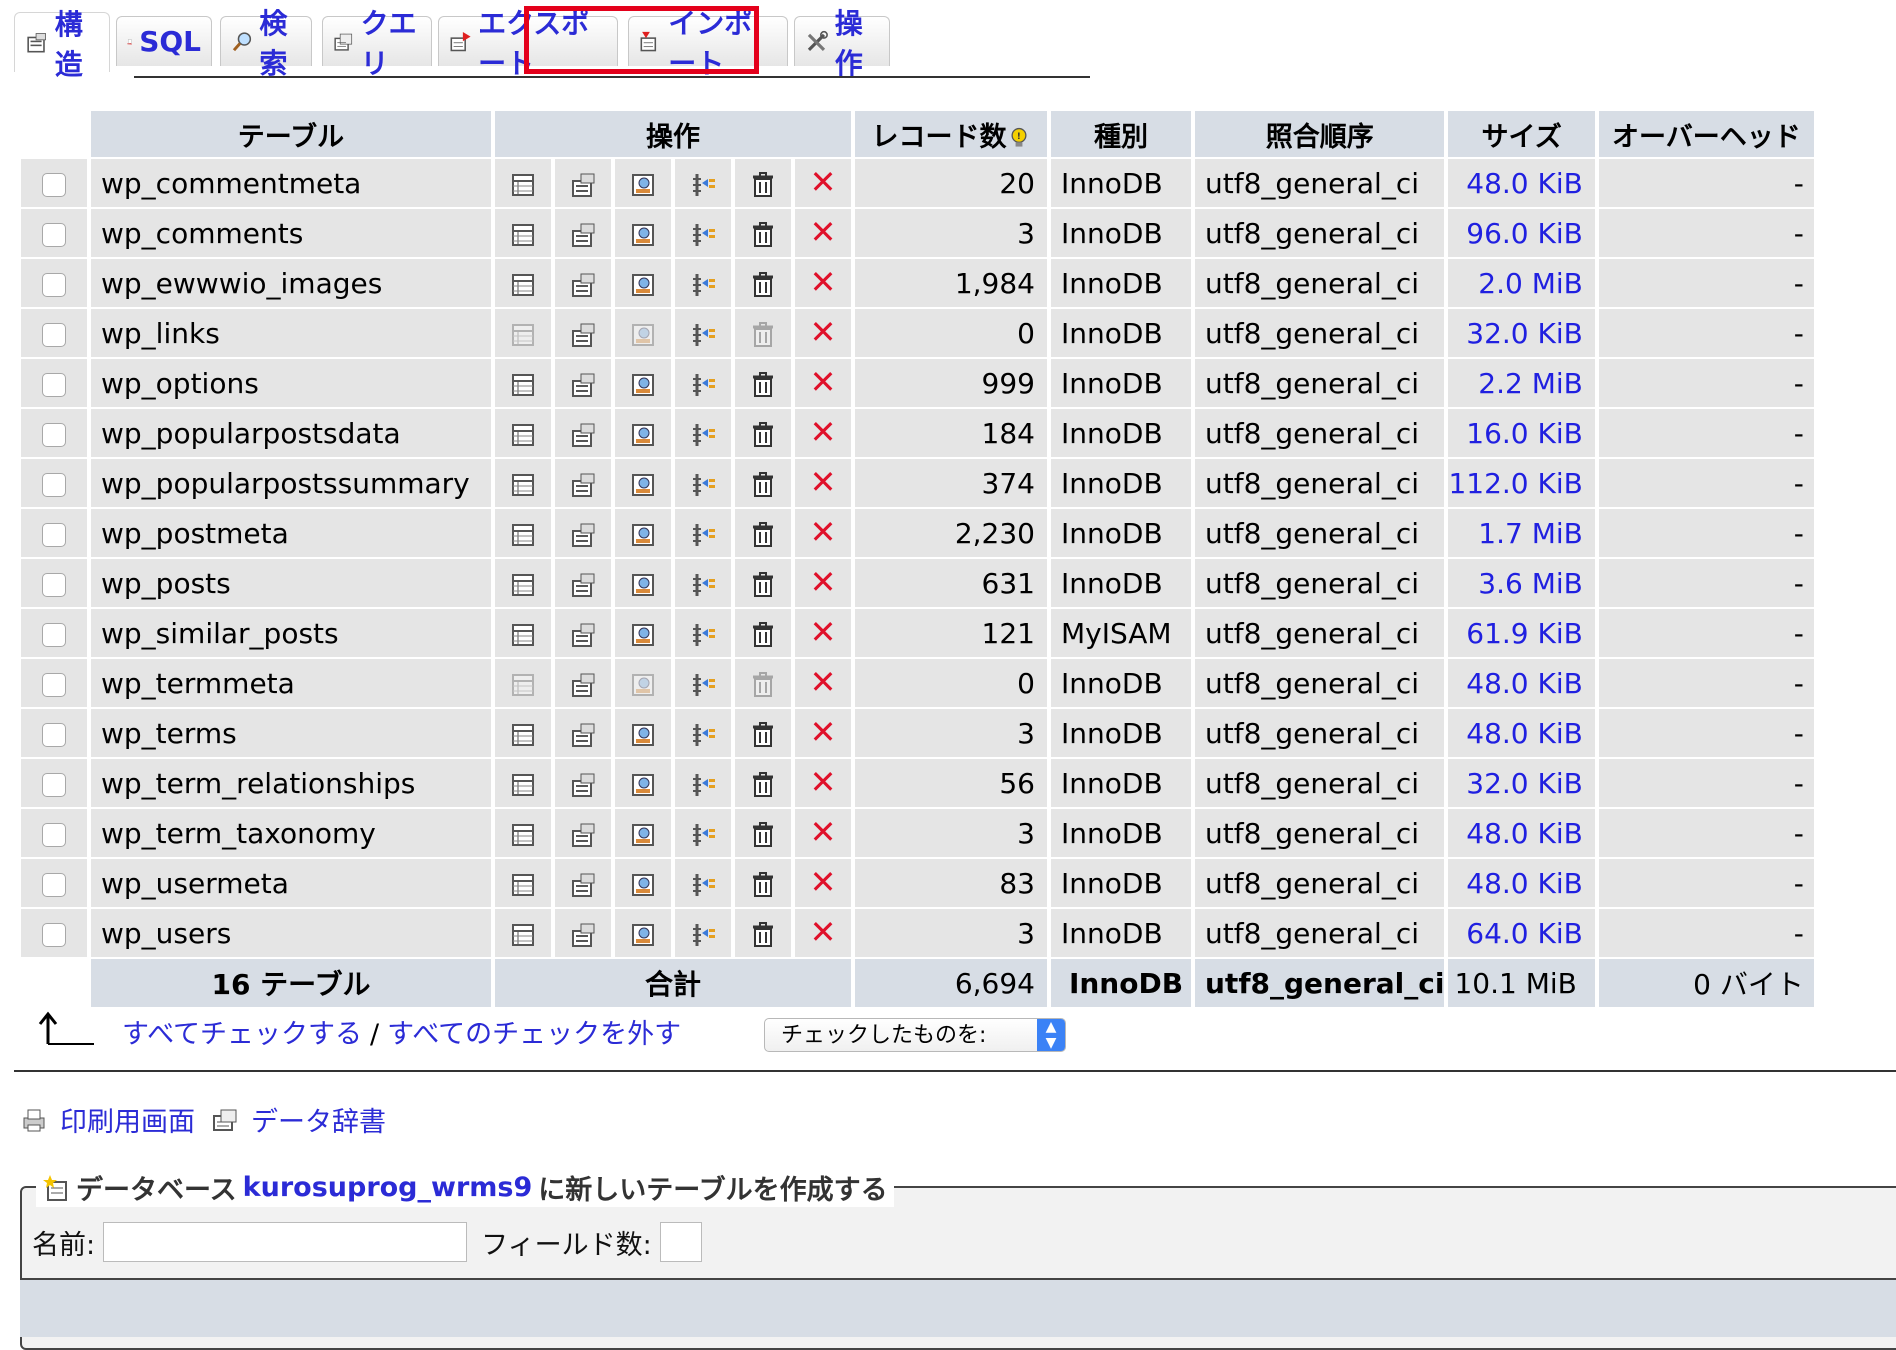 The image size is (1896, 1350). What do you see at coordinates (1521, 932) in the screenshot?
I see `size-link: 64.0 KiB` at bounding box center [1521, 932].